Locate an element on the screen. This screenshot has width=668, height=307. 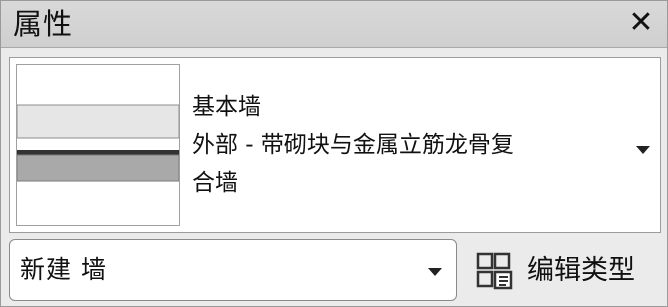
type-name-line-2: 合墙 is located at coordinates (215, 183).